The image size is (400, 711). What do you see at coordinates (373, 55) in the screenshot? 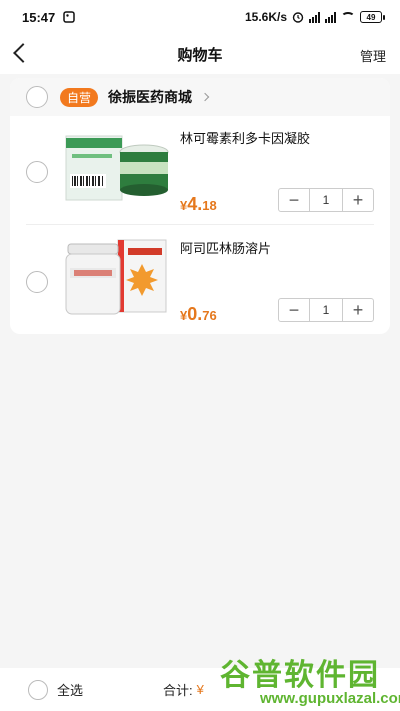
I see `manage-button: 管理` at bounding box center [373, 55].